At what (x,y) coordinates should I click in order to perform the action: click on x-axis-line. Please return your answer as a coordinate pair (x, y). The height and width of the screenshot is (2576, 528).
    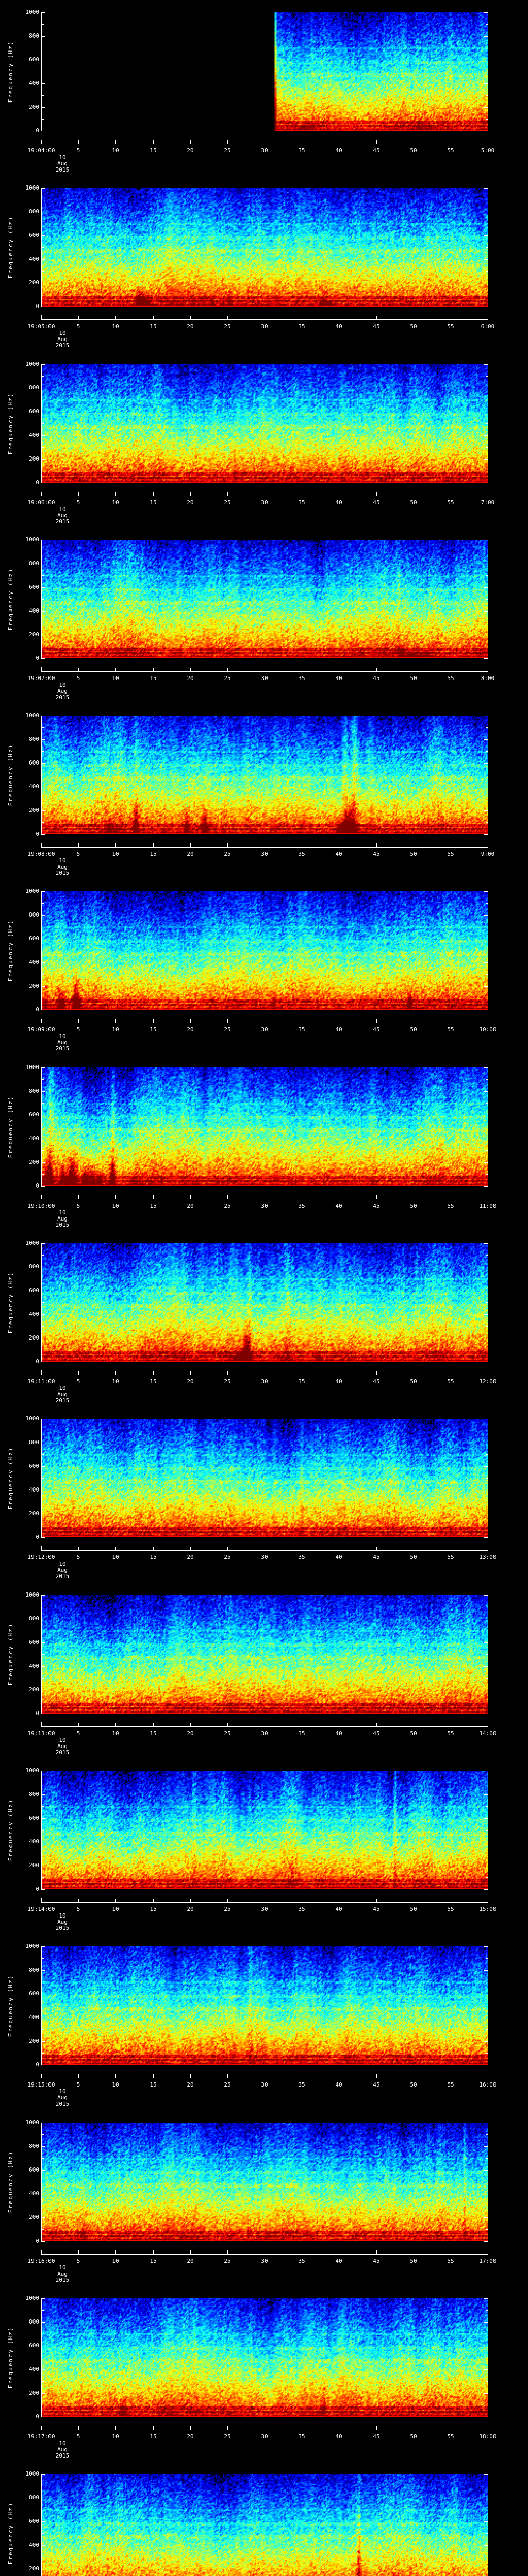
    Looking at the image, I should click on (264, 319).